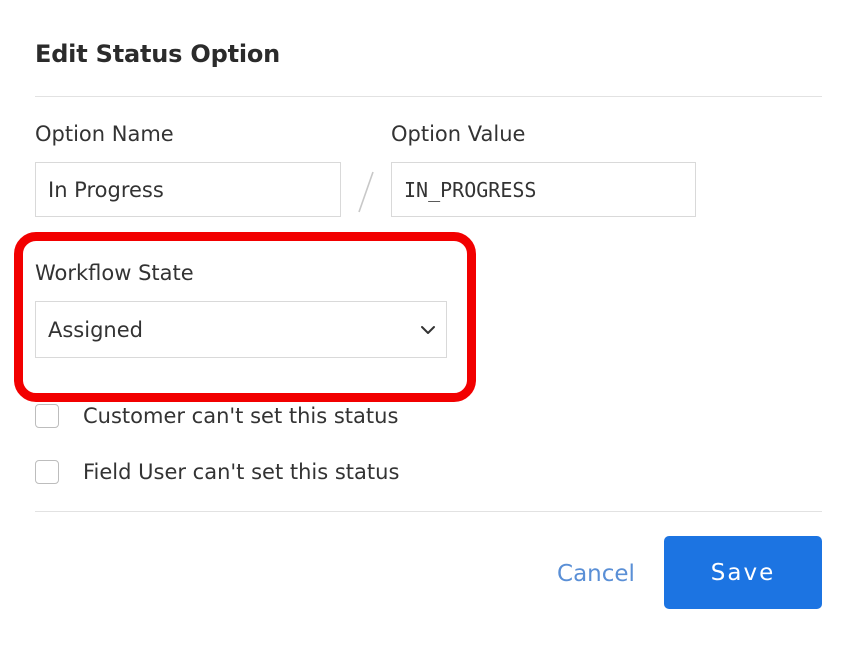 The height and width of the screenshot is (656, 855). What do you see at coordinates (95, 329) in the screenshot?
I see `workflow-state-selected-value: Assigned` at bounding box center [95, 329].